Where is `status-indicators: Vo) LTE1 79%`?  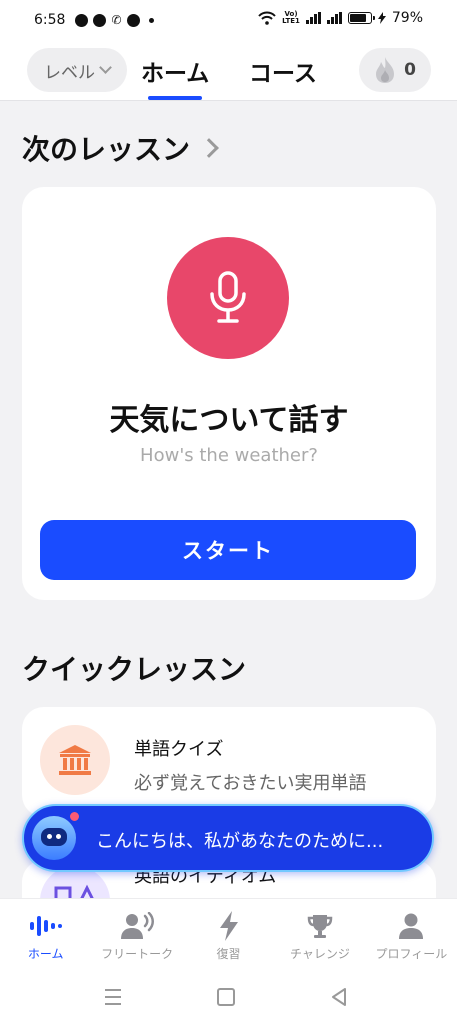
status-indicators: Vo) LTE1 79% is located at coordinates (340, 18).